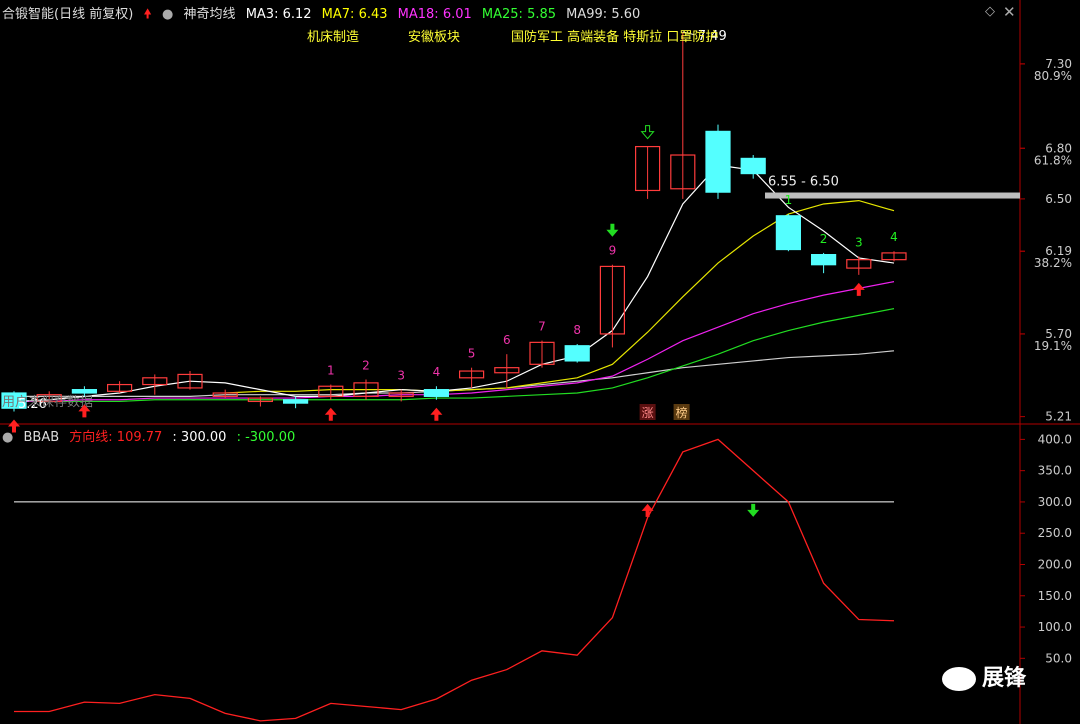 The width and height of the screenshot is (1080, 724). What do you see at coordinates (613, 251) in the screenshot?
I see `count-label: 9` at bounding box center [613, 251].